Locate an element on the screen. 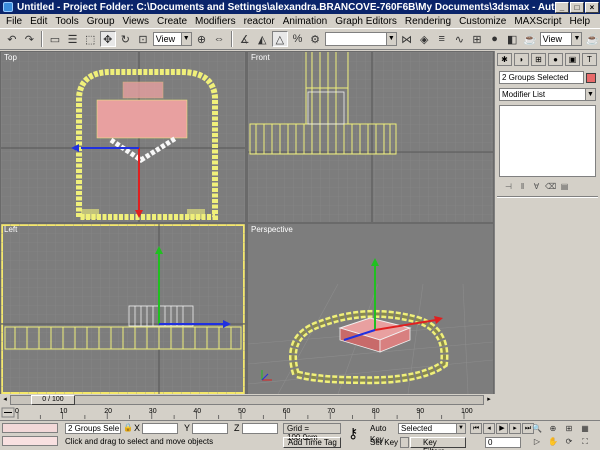 This screenshot has width=600, height=450. viewport-front-label: Front is located at coordinates (260, 57).